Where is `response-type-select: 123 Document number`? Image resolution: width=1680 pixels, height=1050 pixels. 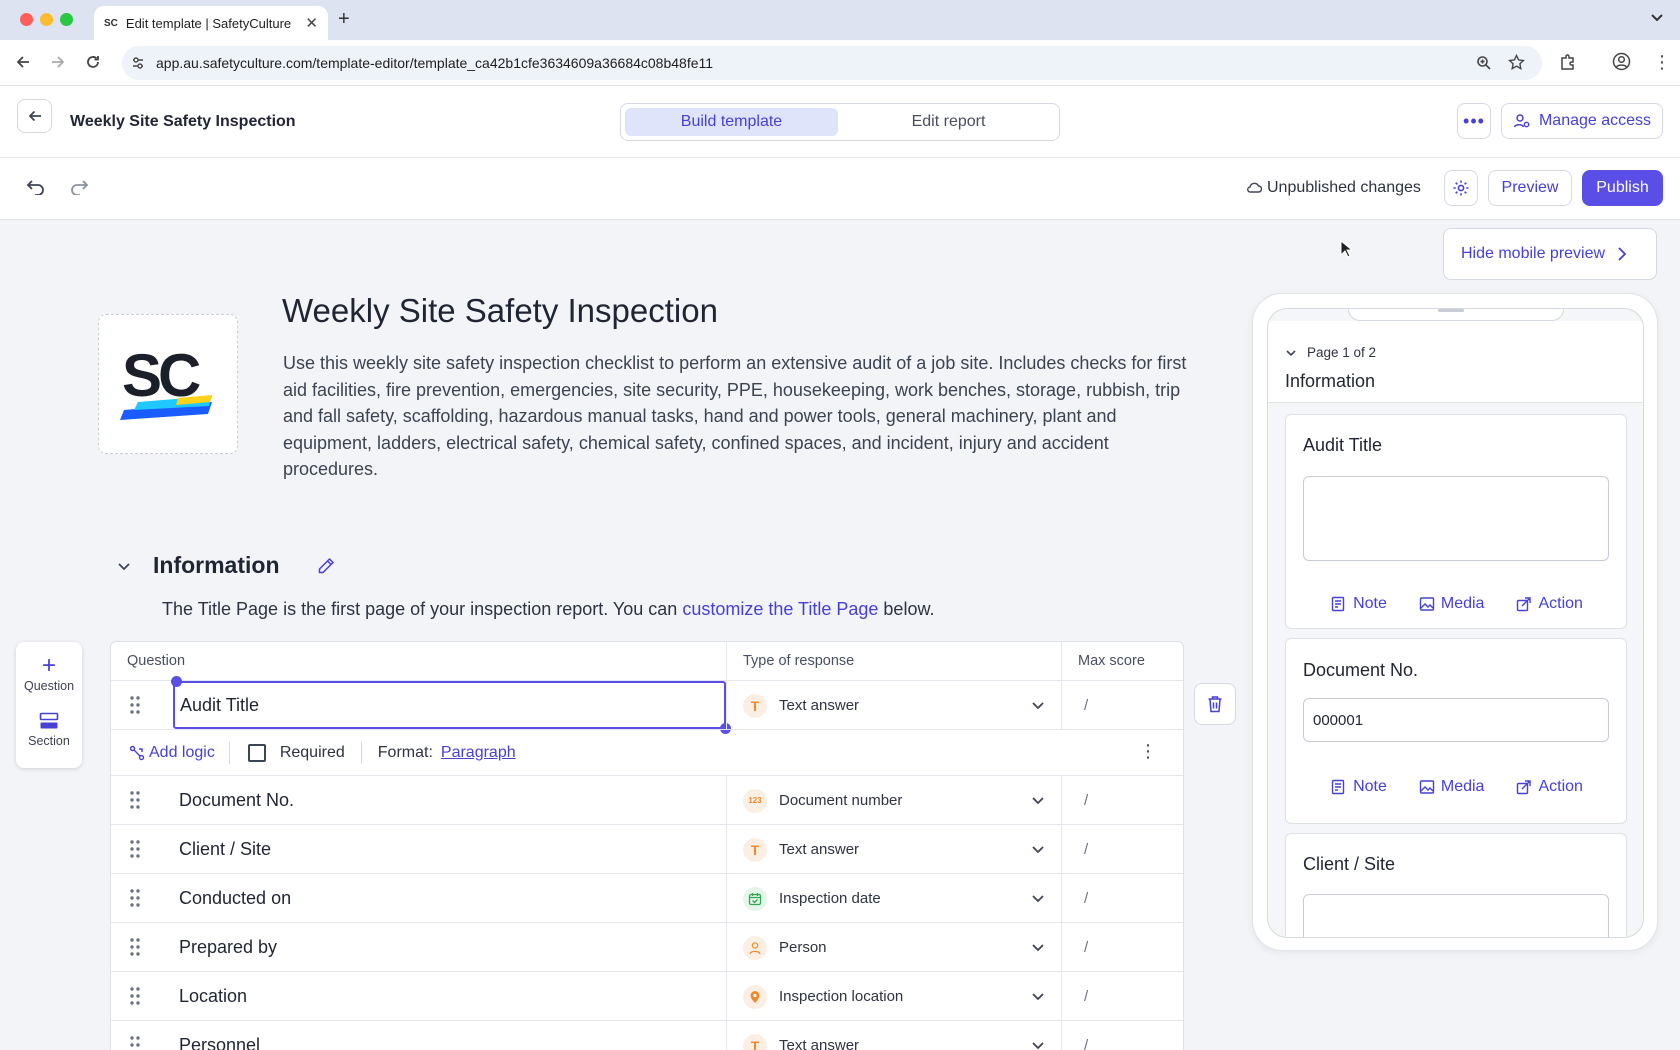
response-type-select: 123 Document number is located at coordinates (893, 800).